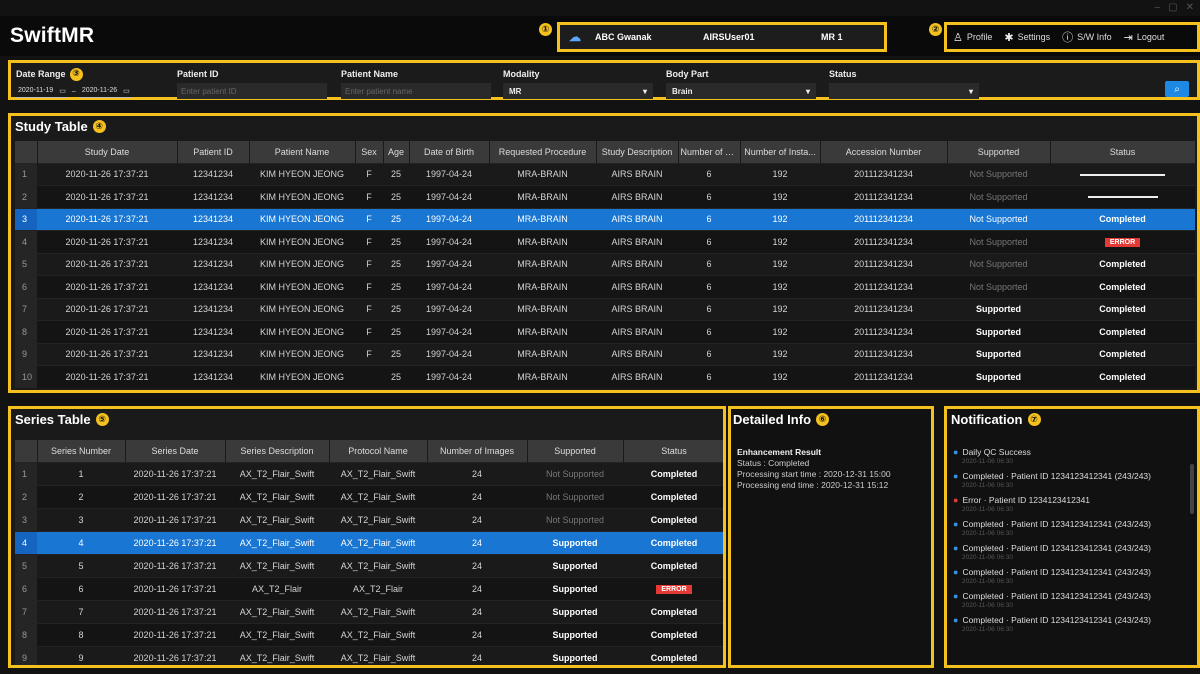  What do you see at coordinates (477, 451) in the screenshot?
I see `series-column-header: Number of Images` at bounding box center [477, 451].